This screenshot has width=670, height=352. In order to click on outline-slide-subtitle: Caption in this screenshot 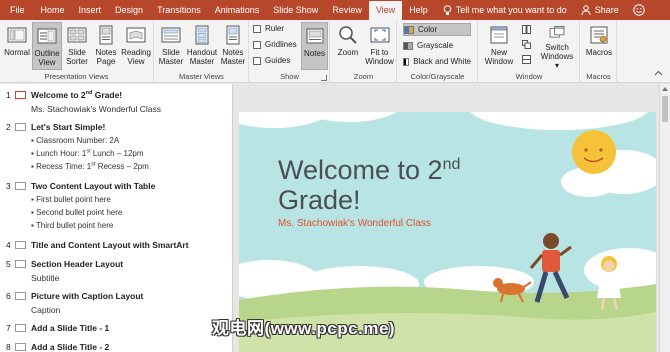, I will do `click(45, 310)`.